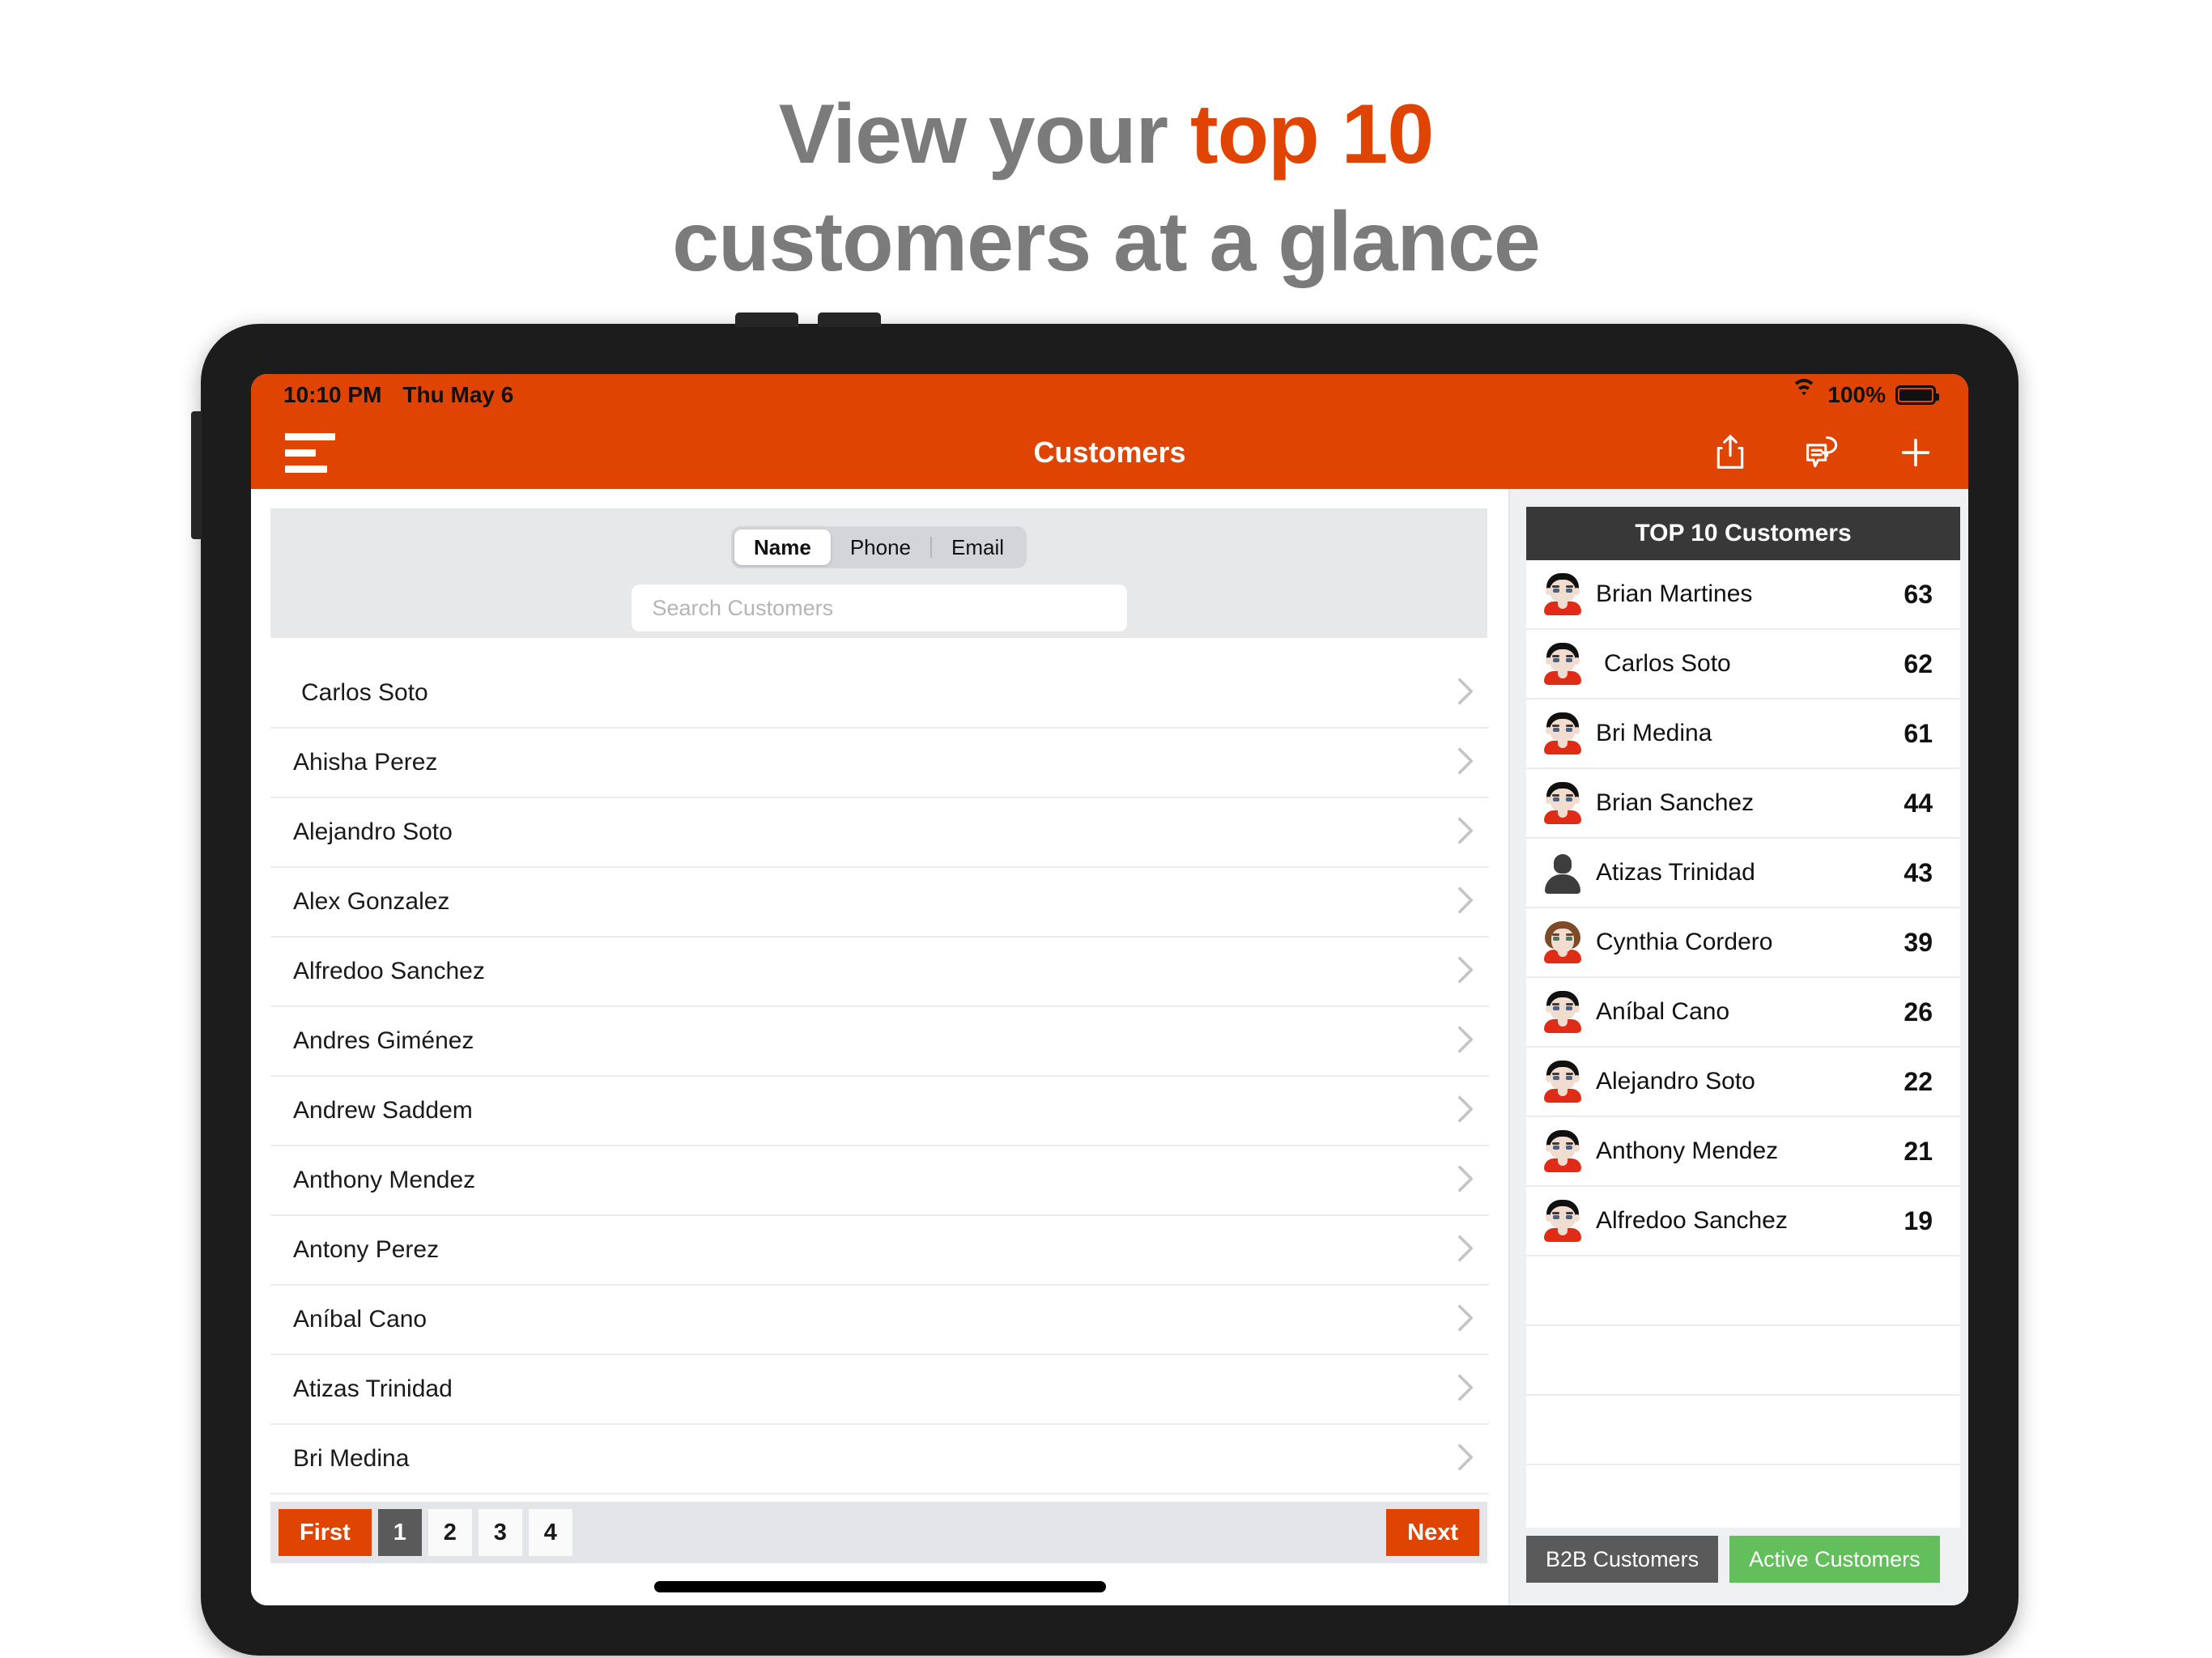 This screenshot has height=1658, width=2212. What do you see at coordinates (1743, 533) in the screenshot?
I see `top10-header: TOP 10 Customers` at bounding box center [1743, 533].